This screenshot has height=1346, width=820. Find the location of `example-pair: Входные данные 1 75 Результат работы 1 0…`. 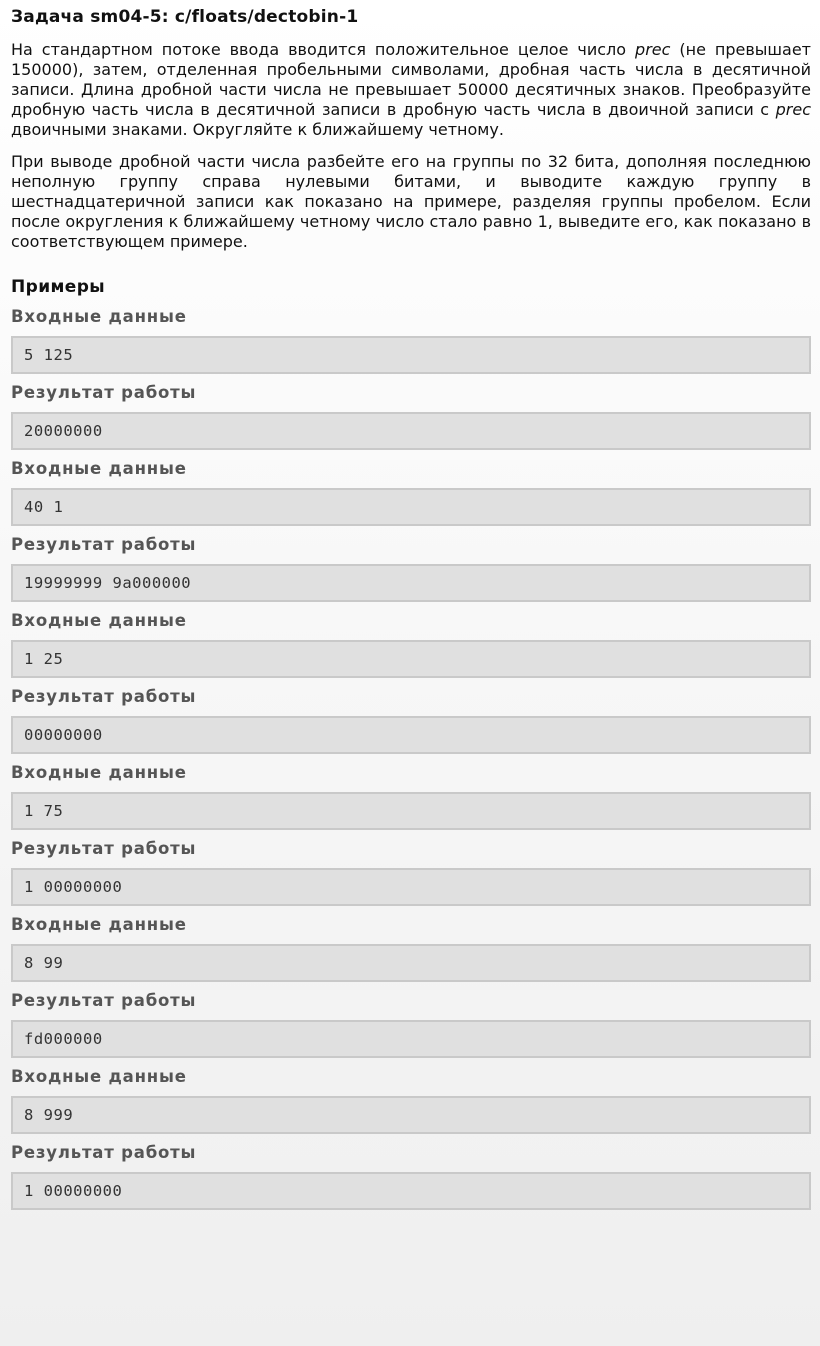

example-pair: Входные данные 1 75 Результат работы 1 0… is located at coordinates (411, 834).